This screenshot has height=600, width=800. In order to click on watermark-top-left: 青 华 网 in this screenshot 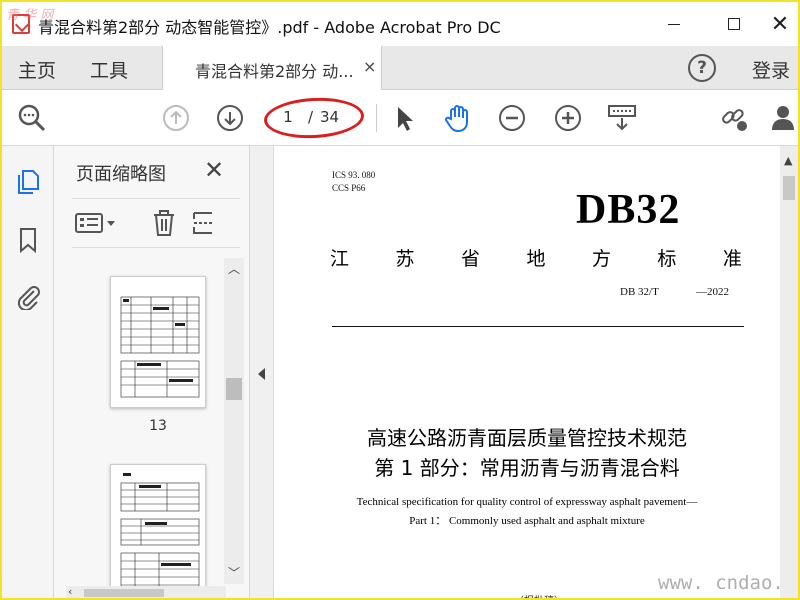, I will do `click(30, 15)`.